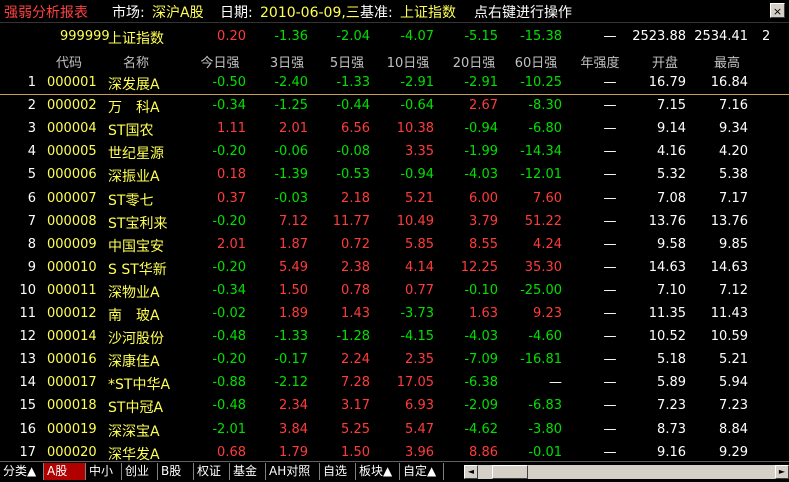 This screenshot has width=789, height=482. Describe the element at coordinates (408, 61) in the screenshot. I see `col-10d: 10日强` at that location.